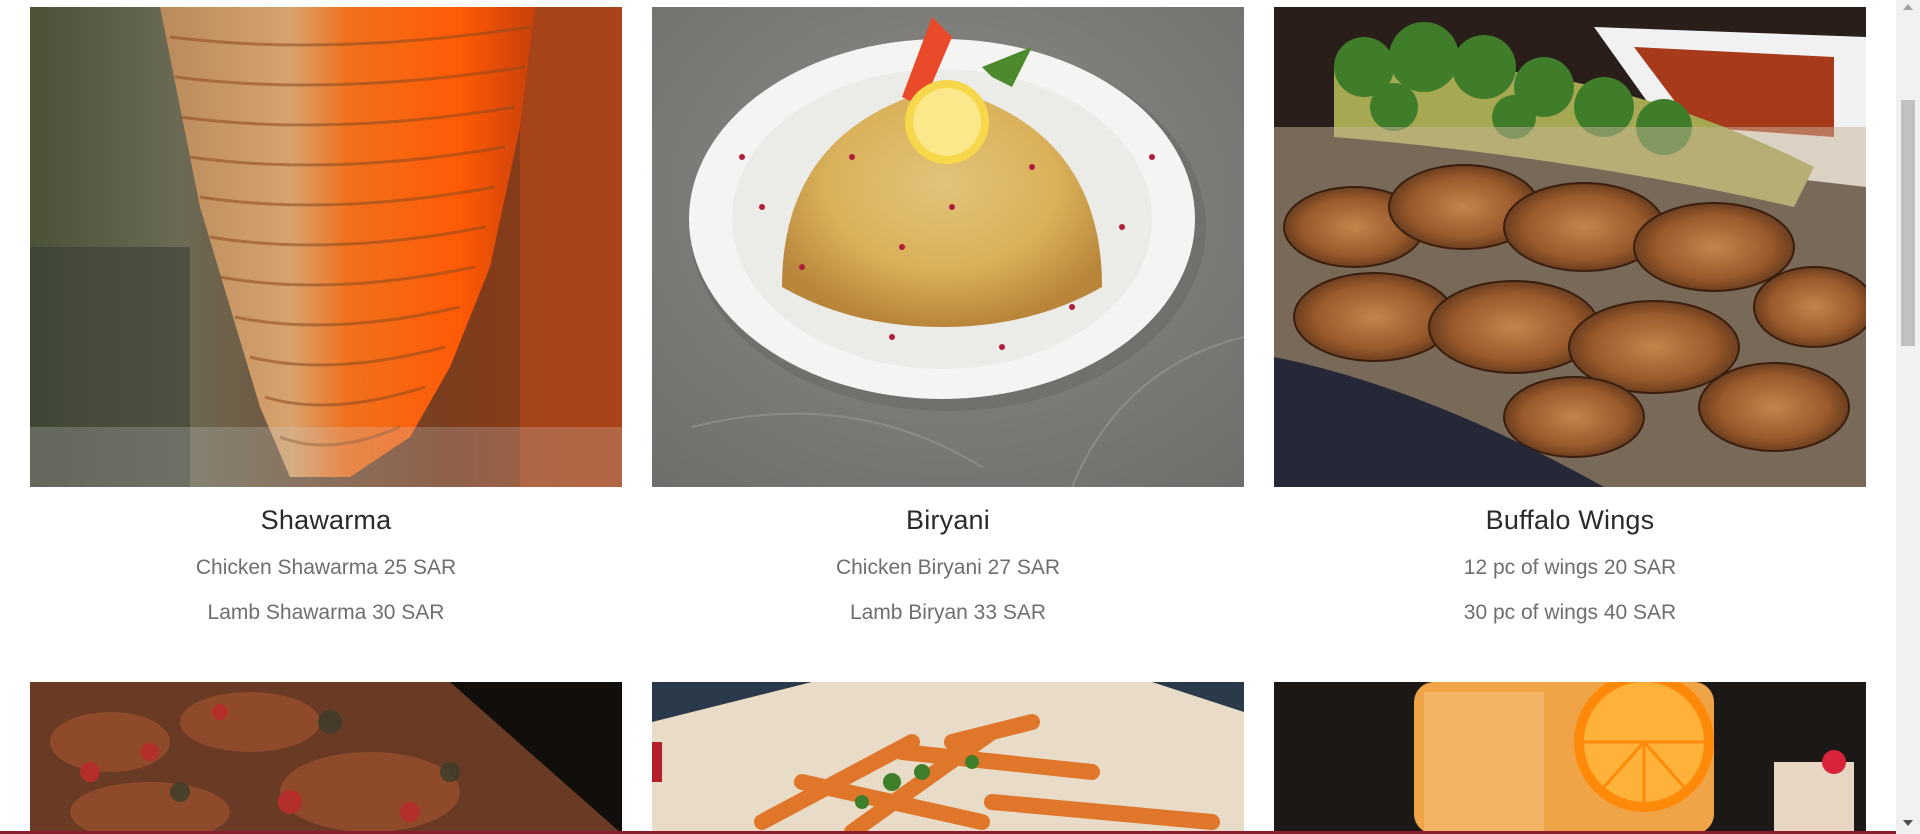  I want to click on fries-photo, so click(948, 758).